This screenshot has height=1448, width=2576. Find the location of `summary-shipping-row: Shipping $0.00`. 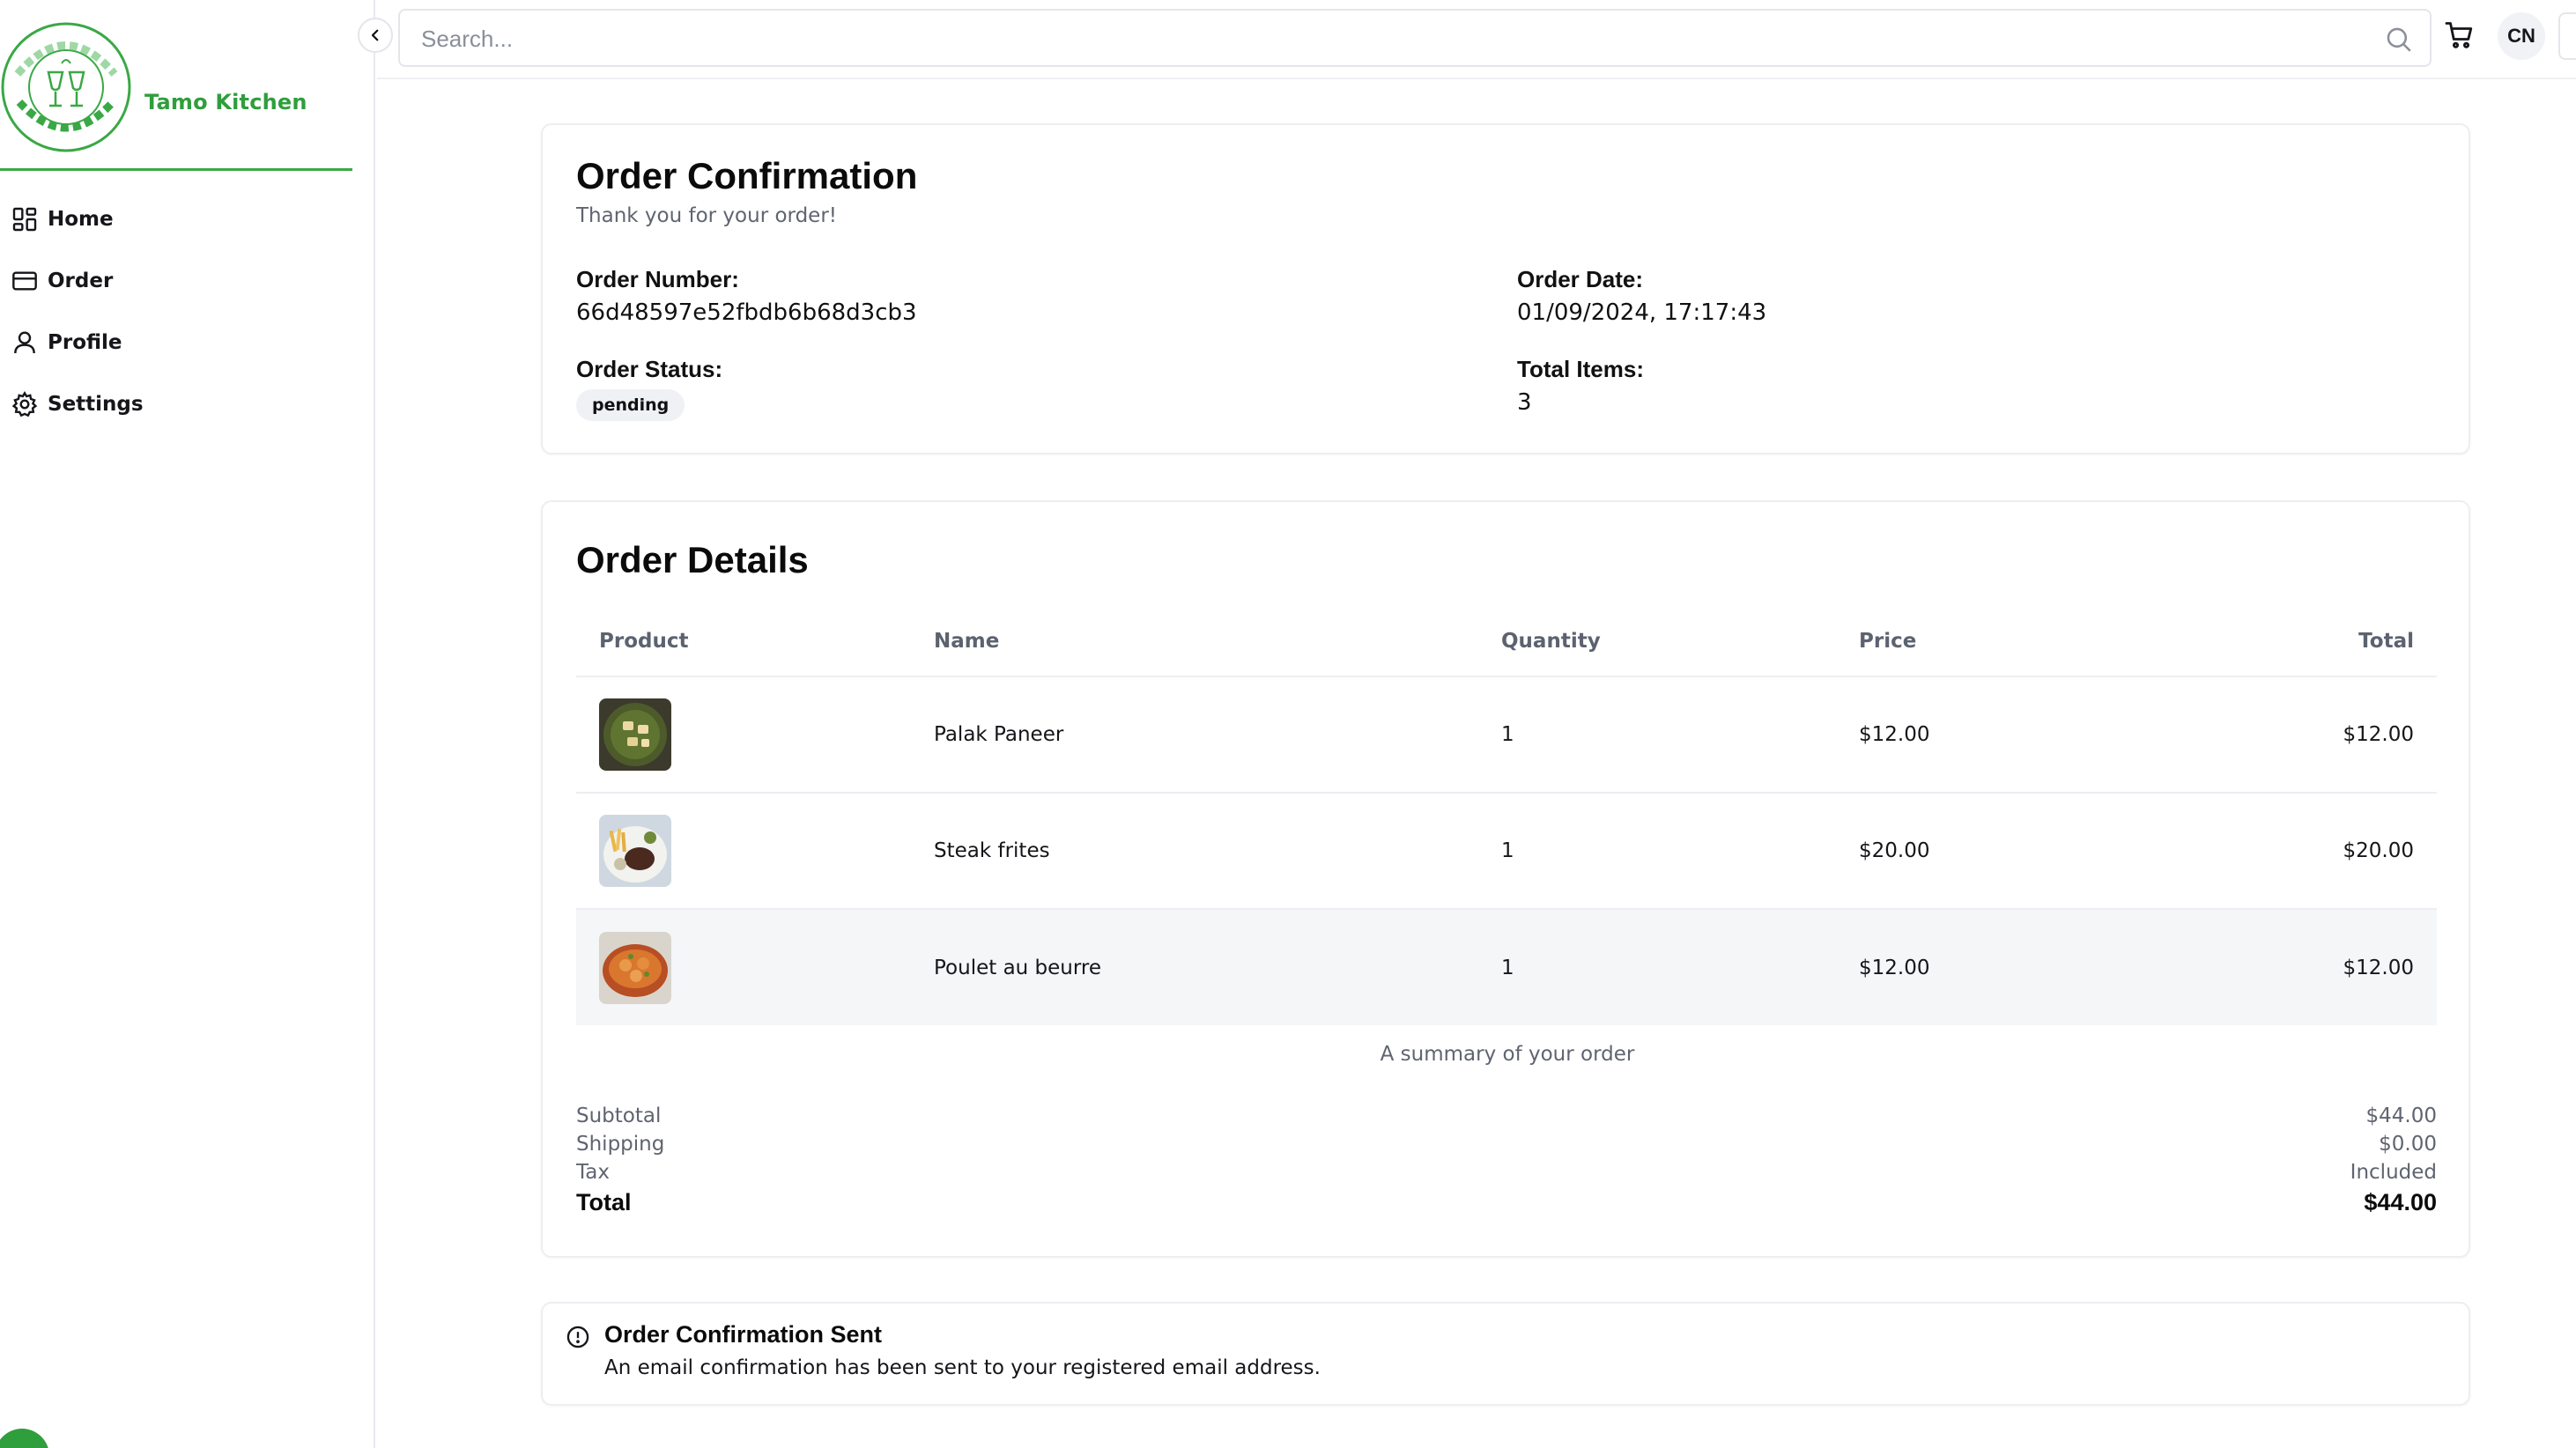

summary-shipping-row: Shipping $0.00 is located at coordinates (1507, 1147).